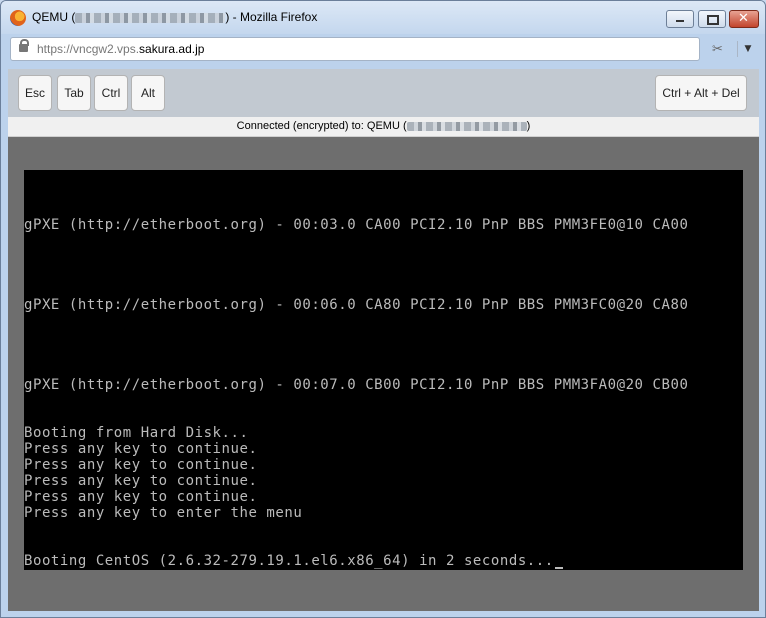 This screenshot has width=766, height=618. Describe the element at coordinates (163, 513) in the screenshot. I see `console-line: Press any key to enter the menu` at that location.